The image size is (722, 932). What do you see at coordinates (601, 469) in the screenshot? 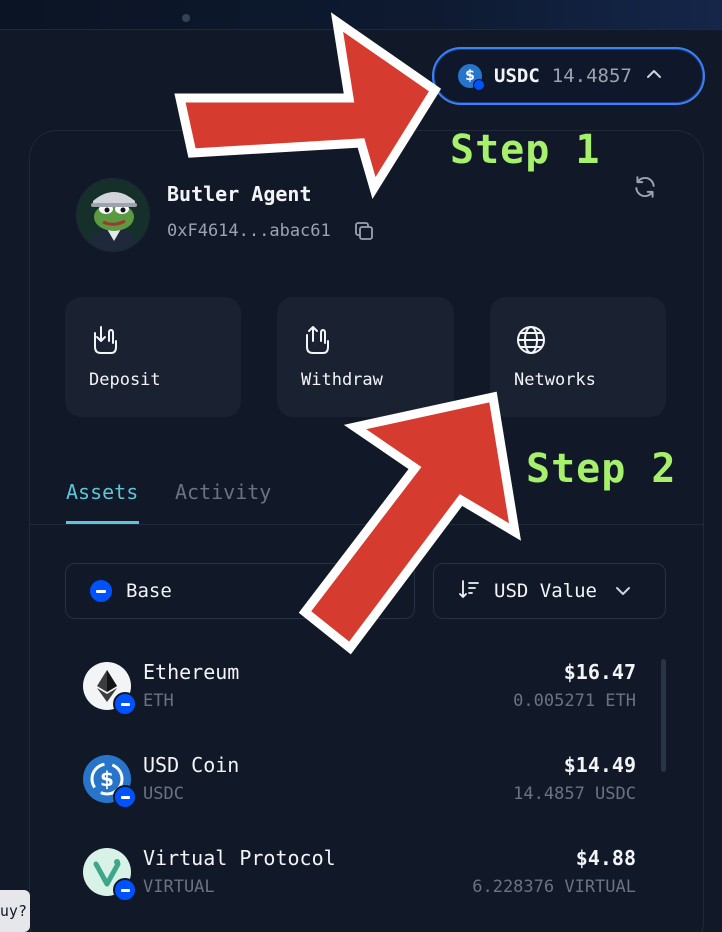
I see `step-2-label: Step 2` at bounding box center [601, 469].